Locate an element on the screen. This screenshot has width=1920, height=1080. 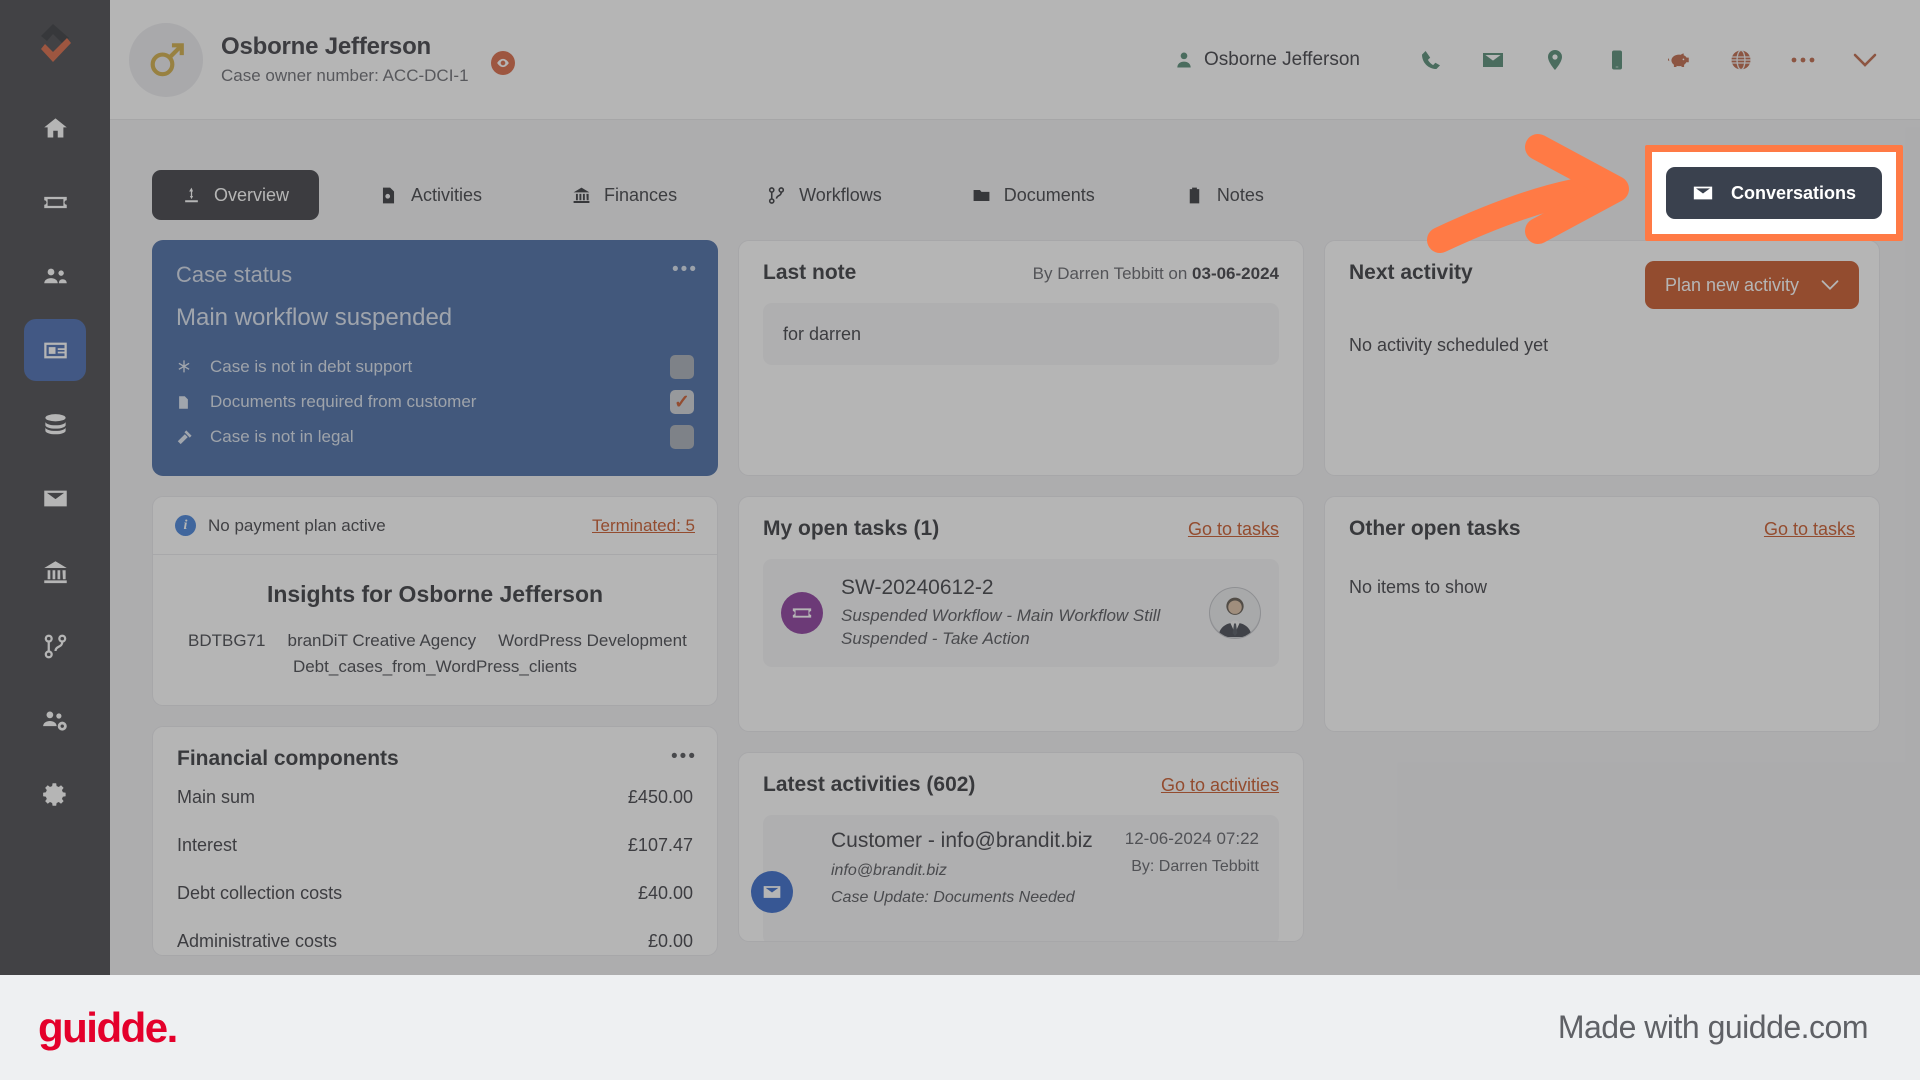
financial-row-value: £0.00 is located at coordinates (670, 941).